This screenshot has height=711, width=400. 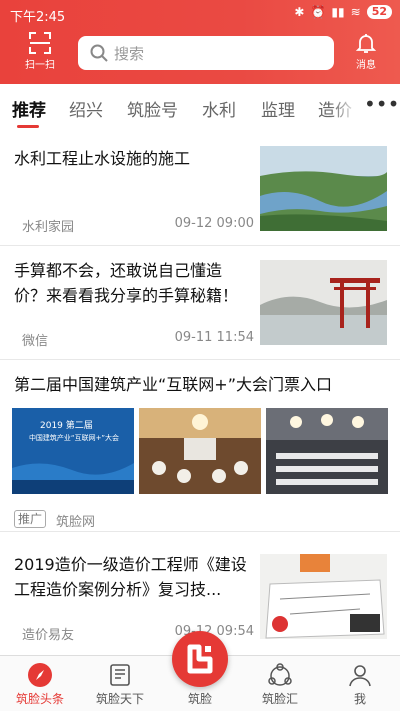 I want to click on search-icon, so click(x=99, y=53).